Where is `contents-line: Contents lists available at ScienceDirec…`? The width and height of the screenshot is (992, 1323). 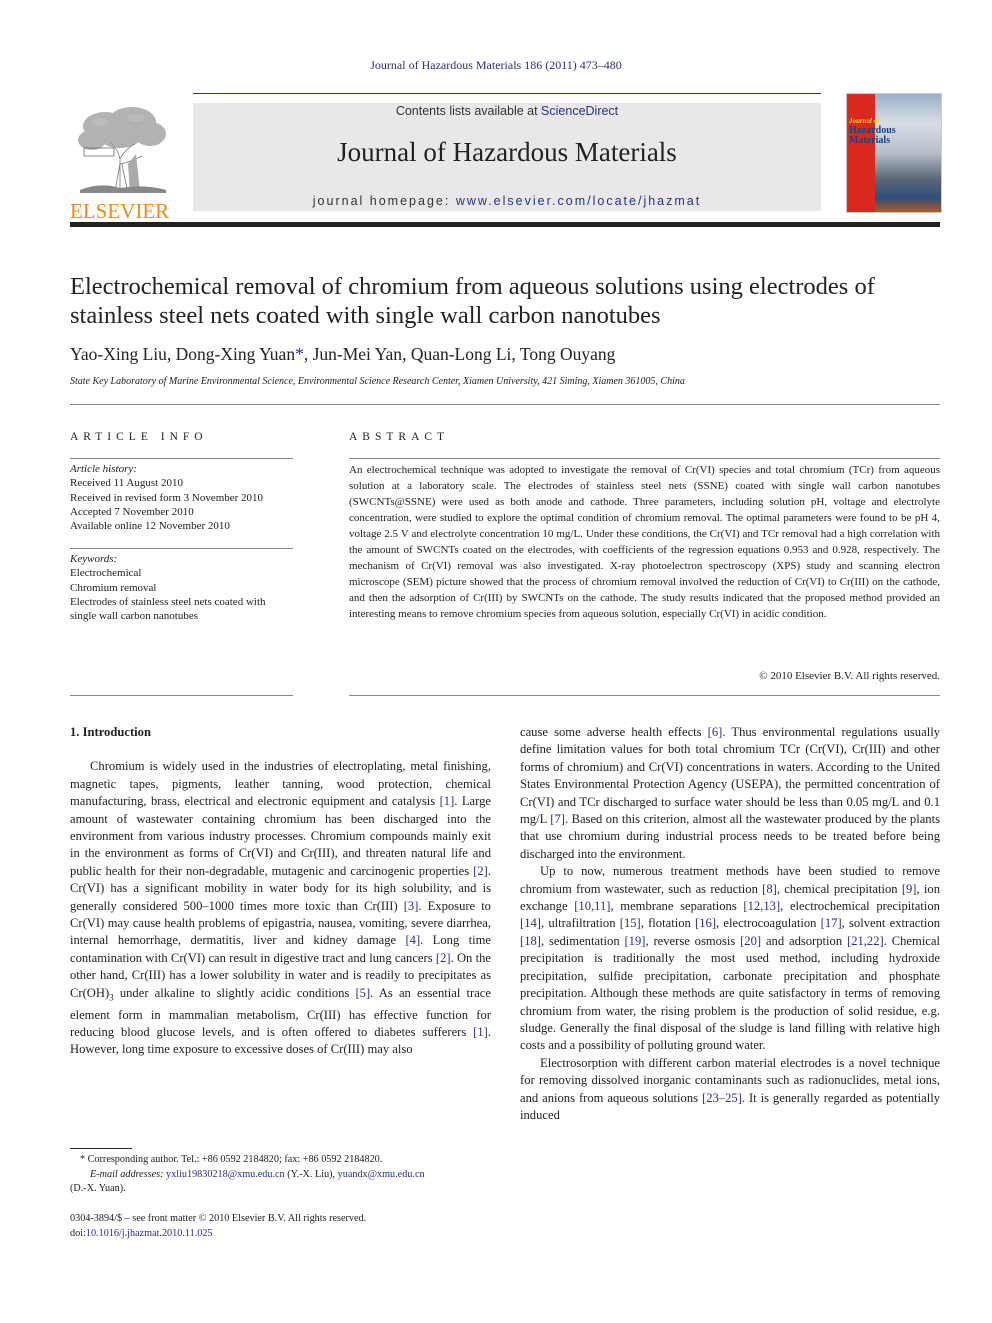 contents-line: Contents lists available at ScienceDirec… is located at coordinates (507, 111).